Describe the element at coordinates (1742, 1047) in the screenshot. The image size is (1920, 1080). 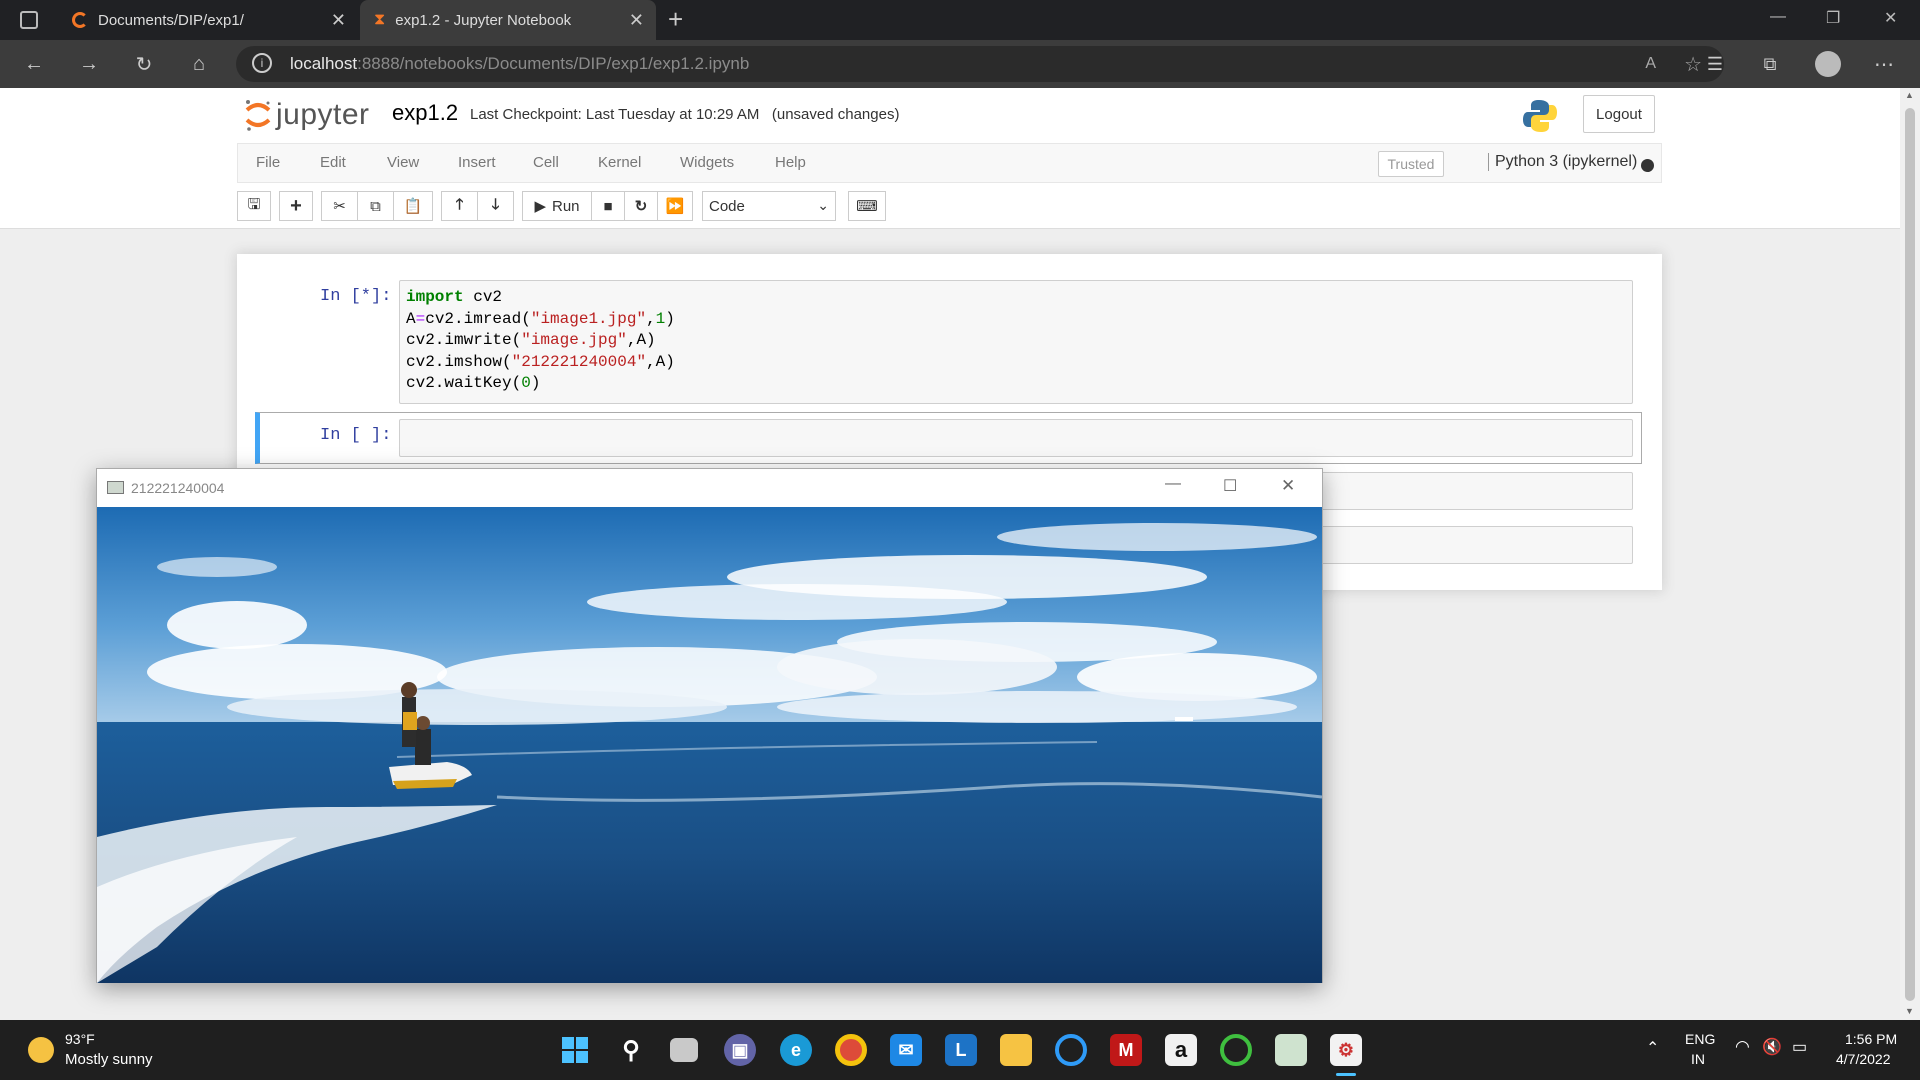
I see `wifi-icon: ◠` at that location.